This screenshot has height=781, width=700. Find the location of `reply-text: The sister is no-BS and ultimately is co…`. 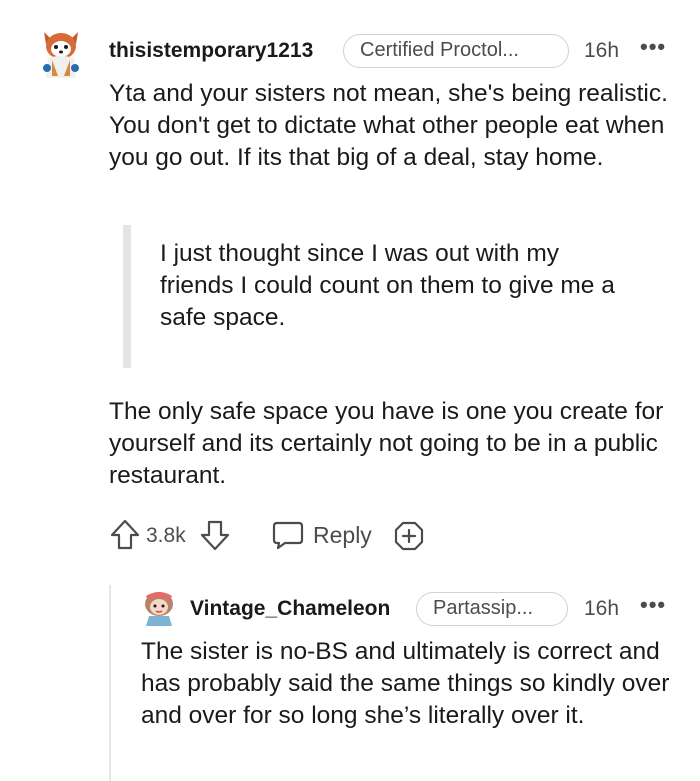

reply-text: The sister is no-BS and ultimately is co… is located at coordinates (405, 683).